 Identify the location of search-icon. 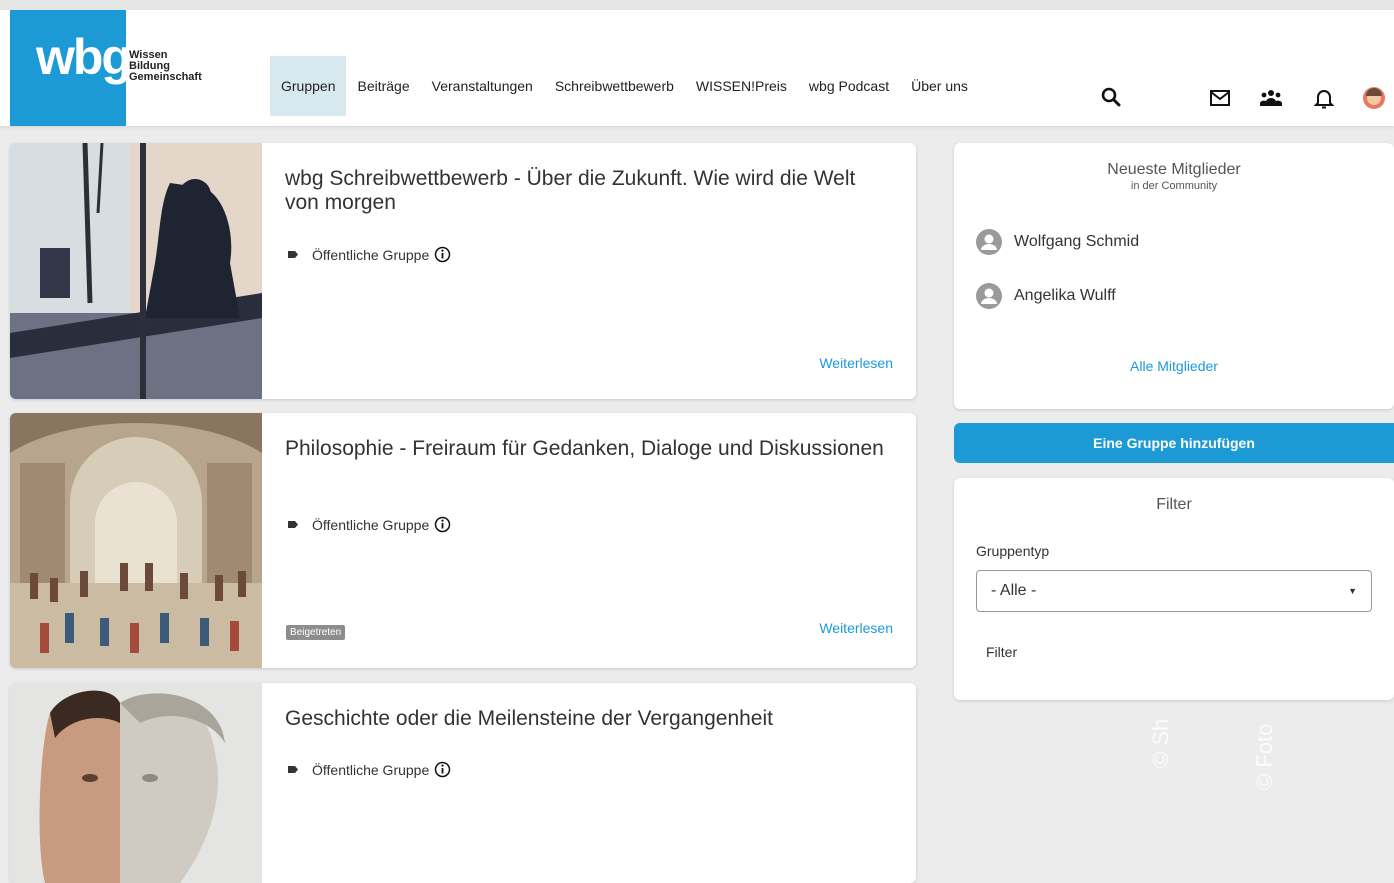
(1111, 97).